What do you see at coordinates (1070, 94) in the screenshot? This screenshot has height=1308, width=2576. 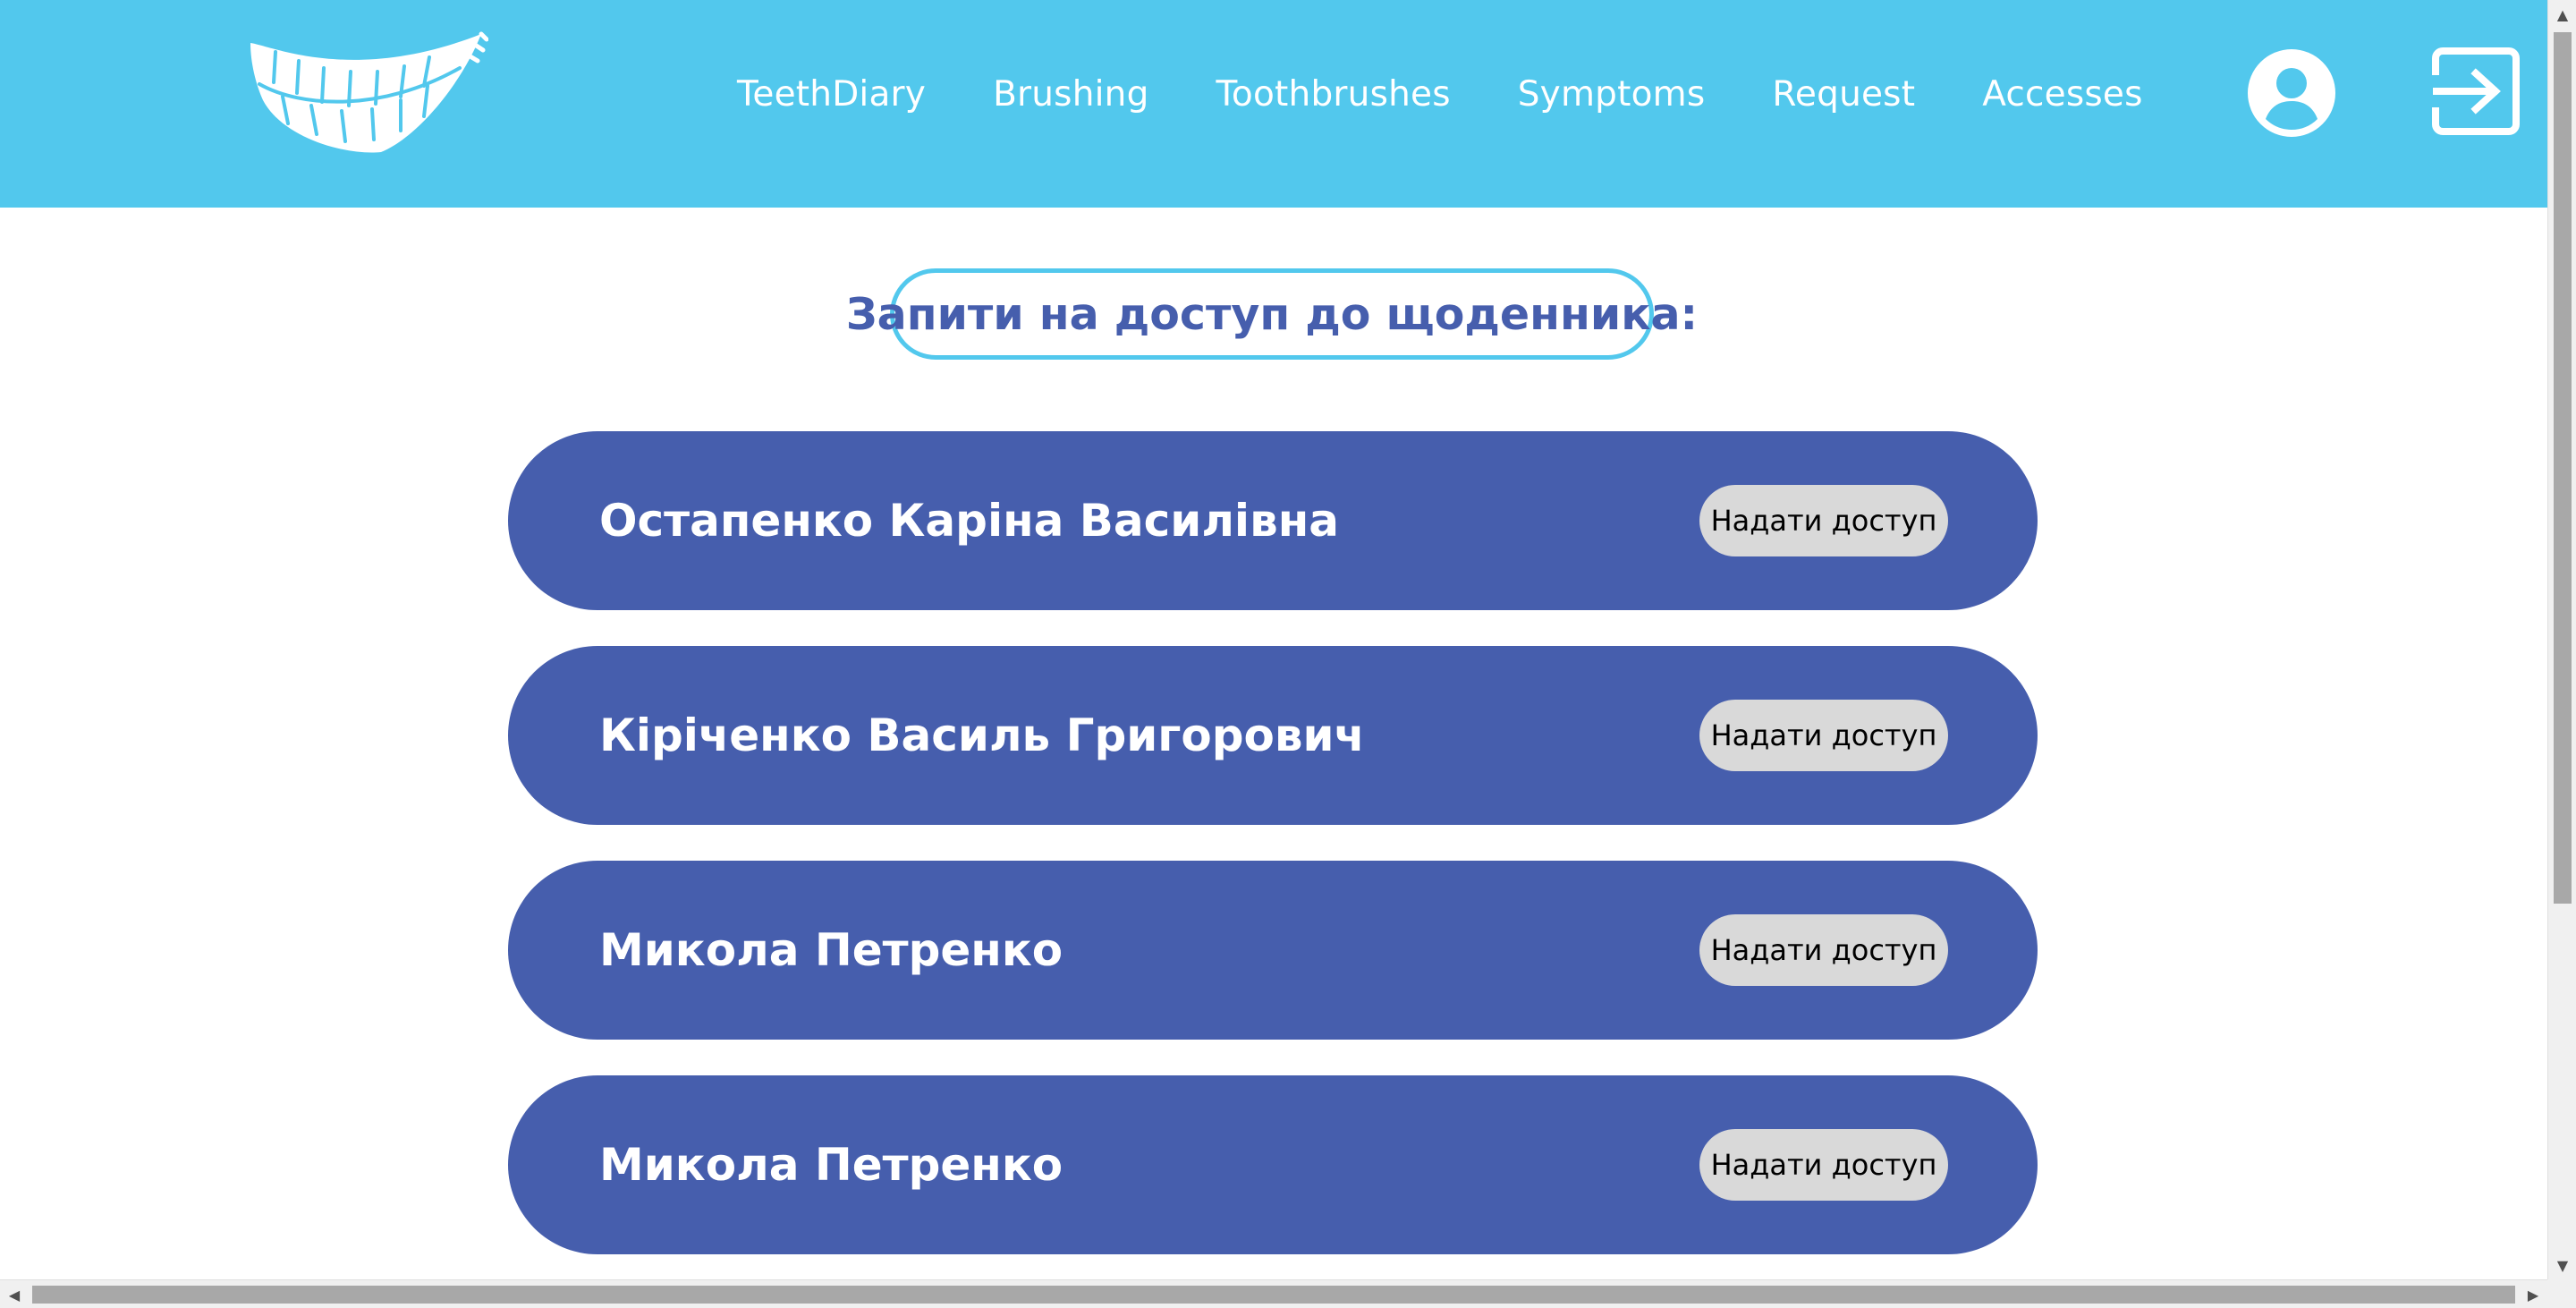 I see `nav-brushing: Brushing` at bounding box center [1070, 94].